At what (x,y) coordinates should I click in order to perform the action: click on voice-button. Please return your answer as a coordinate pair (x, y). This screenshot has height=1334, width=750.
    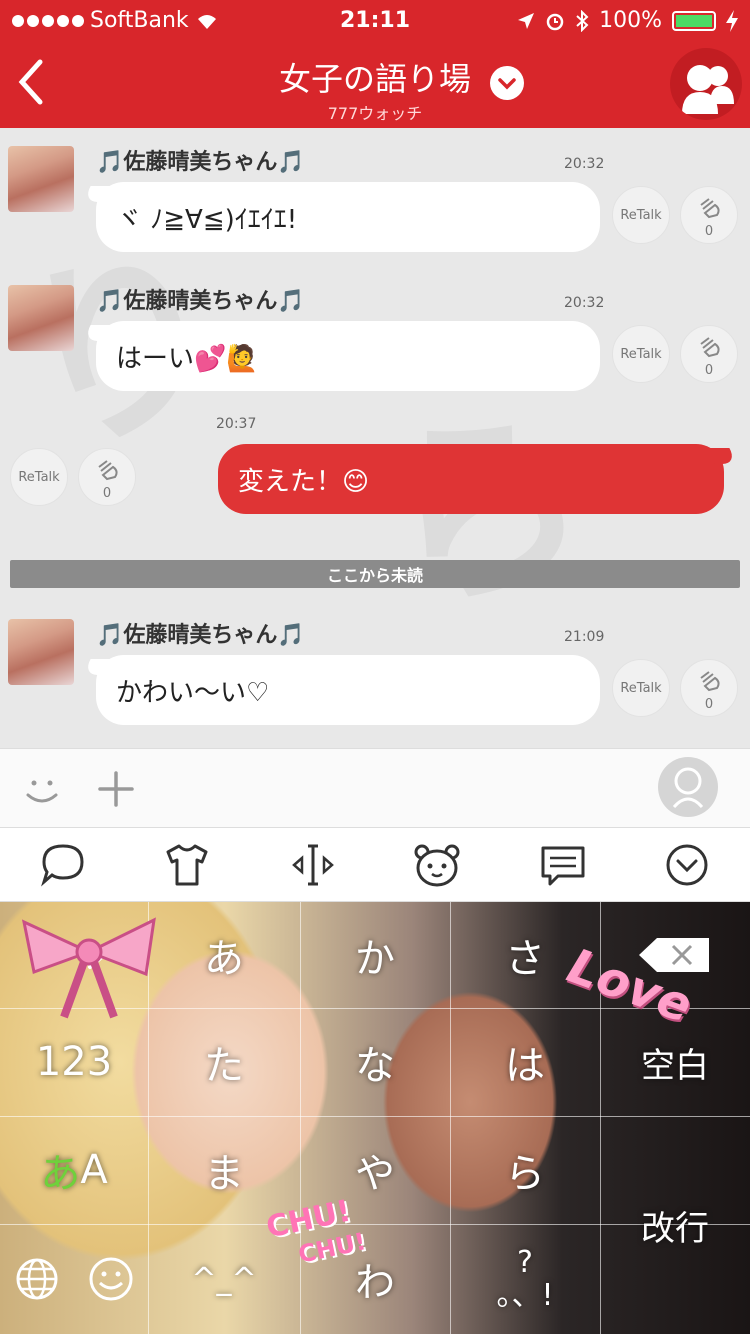
    Looking at the image, I should click on (688, 787).